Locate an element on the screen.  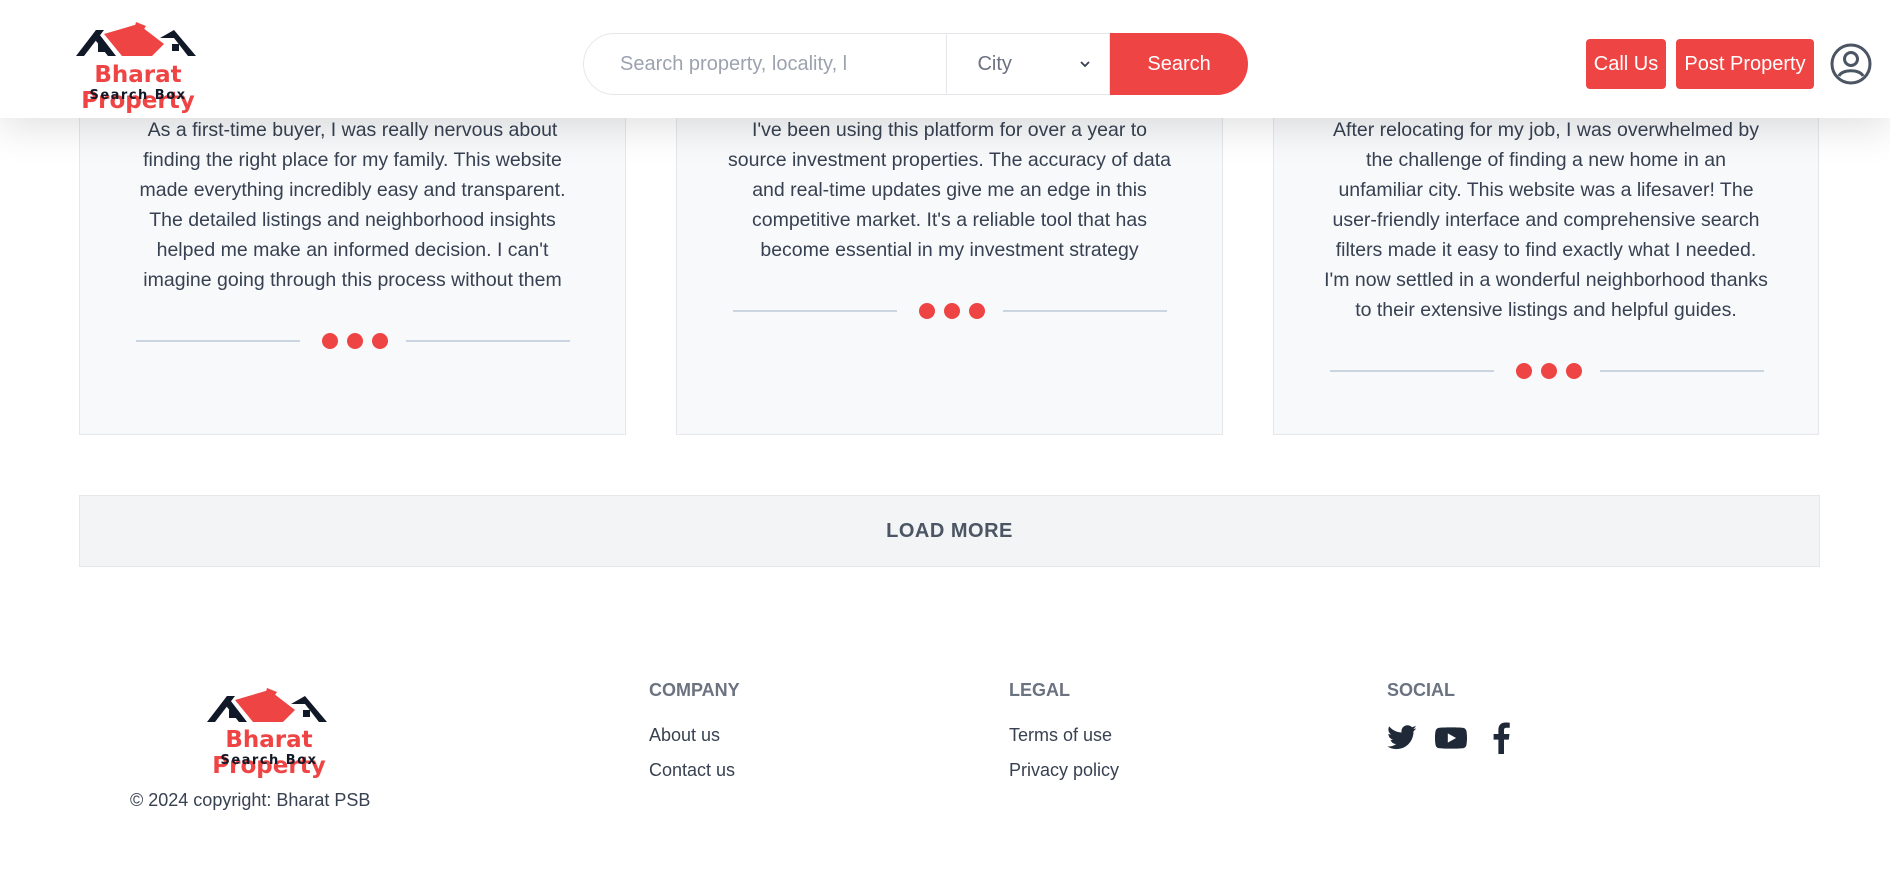
brand-logo: Bharat Property Search Box is located at coordinates (138, 68).